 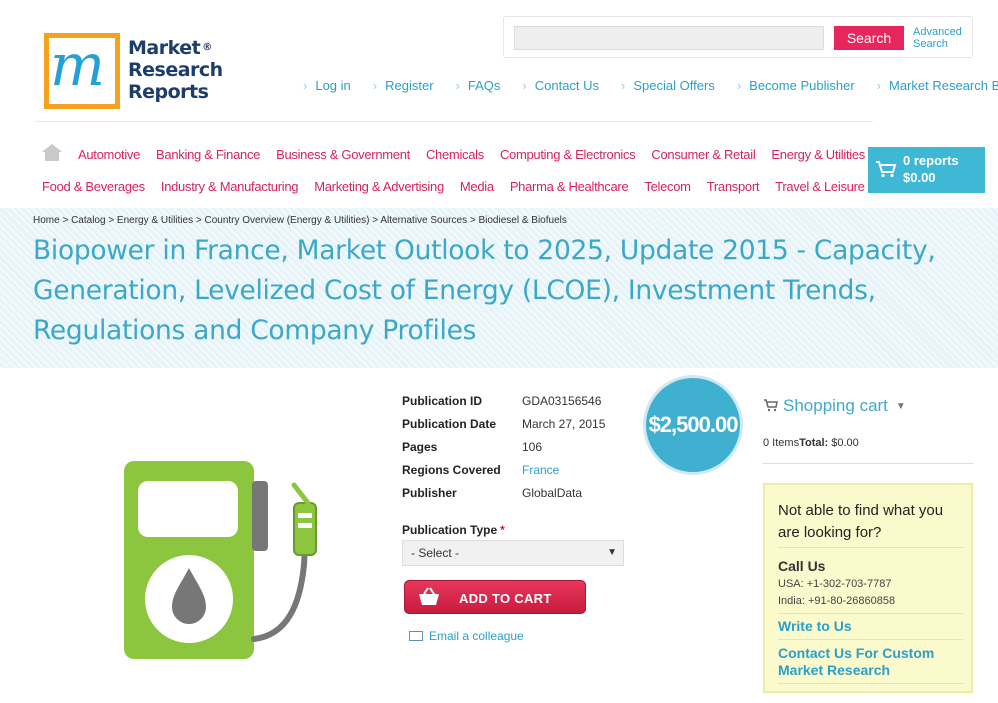 What do you see at coordinates (93, 186) in the screenshot?
I see `category-food-beverages: Food & Beverages` at bounding box center [93, 186].